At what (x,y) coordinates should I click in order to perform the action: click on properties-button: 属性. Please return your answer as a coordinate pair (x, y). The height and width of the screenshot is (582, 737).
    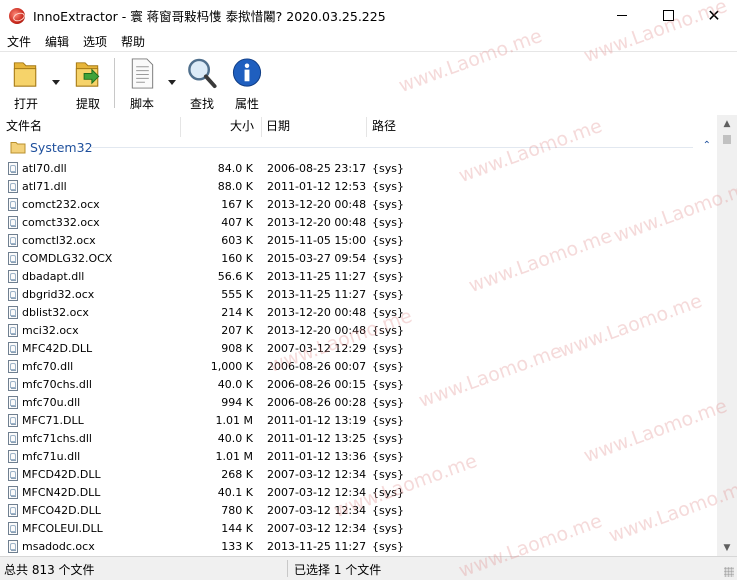
    Looking at the image, I should click on (247, 84).